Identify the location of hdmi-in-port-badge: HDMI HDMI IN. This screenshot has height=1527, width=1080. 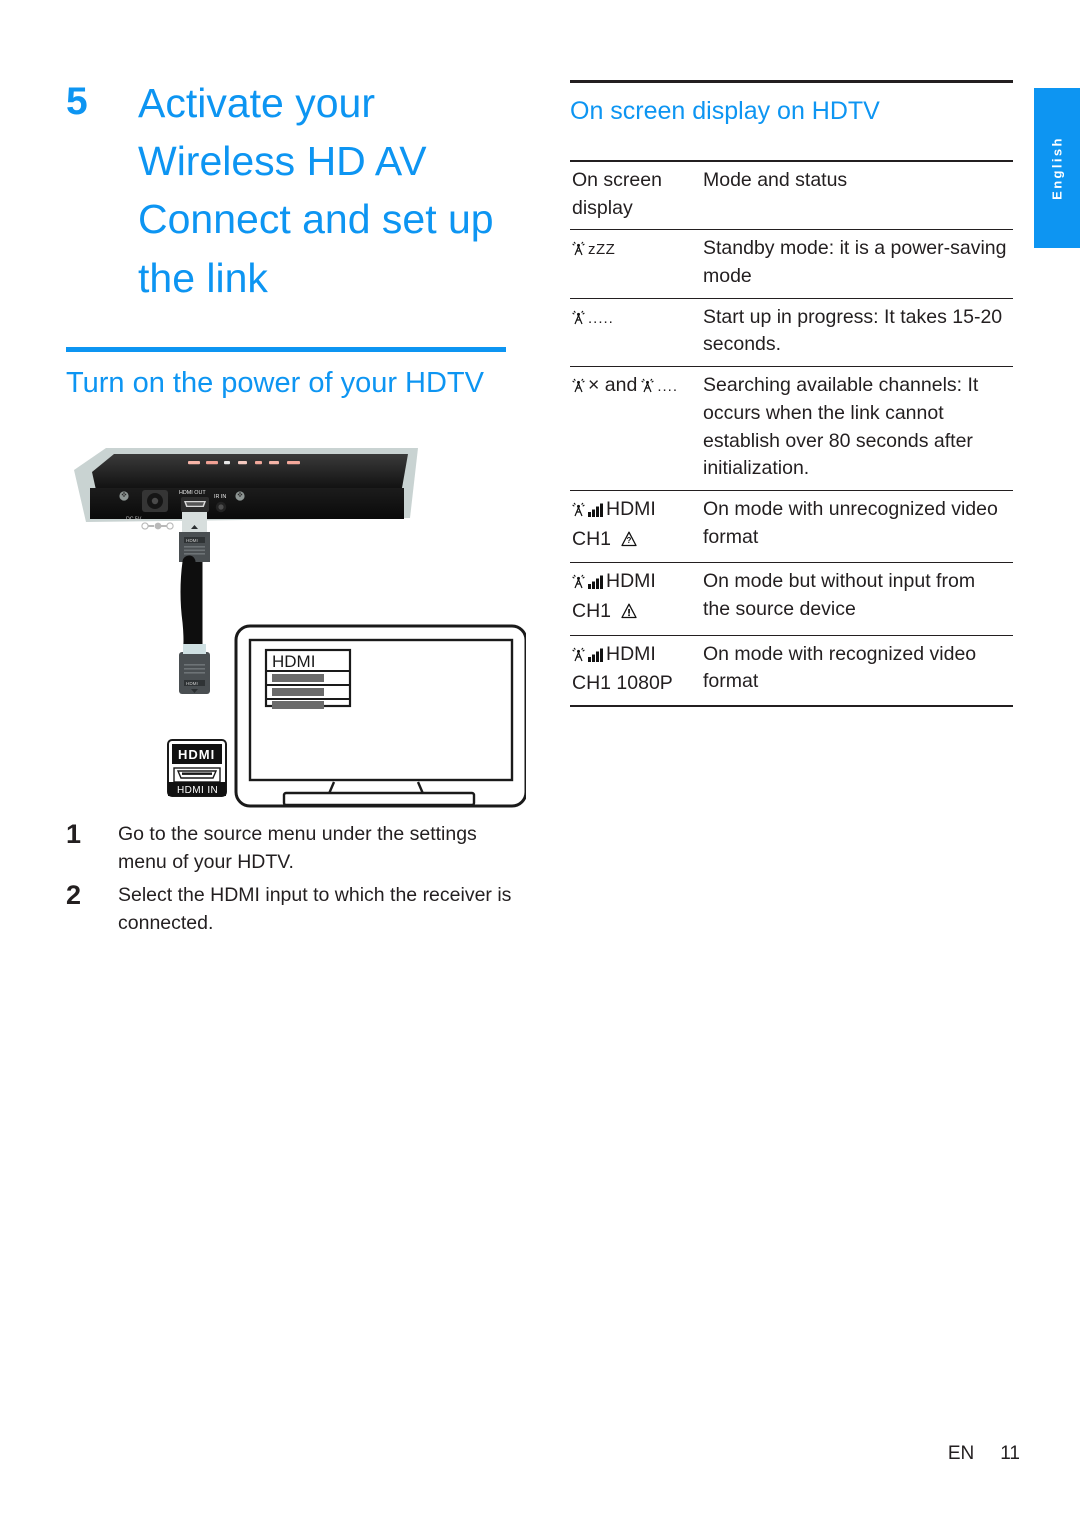
(197, 768).